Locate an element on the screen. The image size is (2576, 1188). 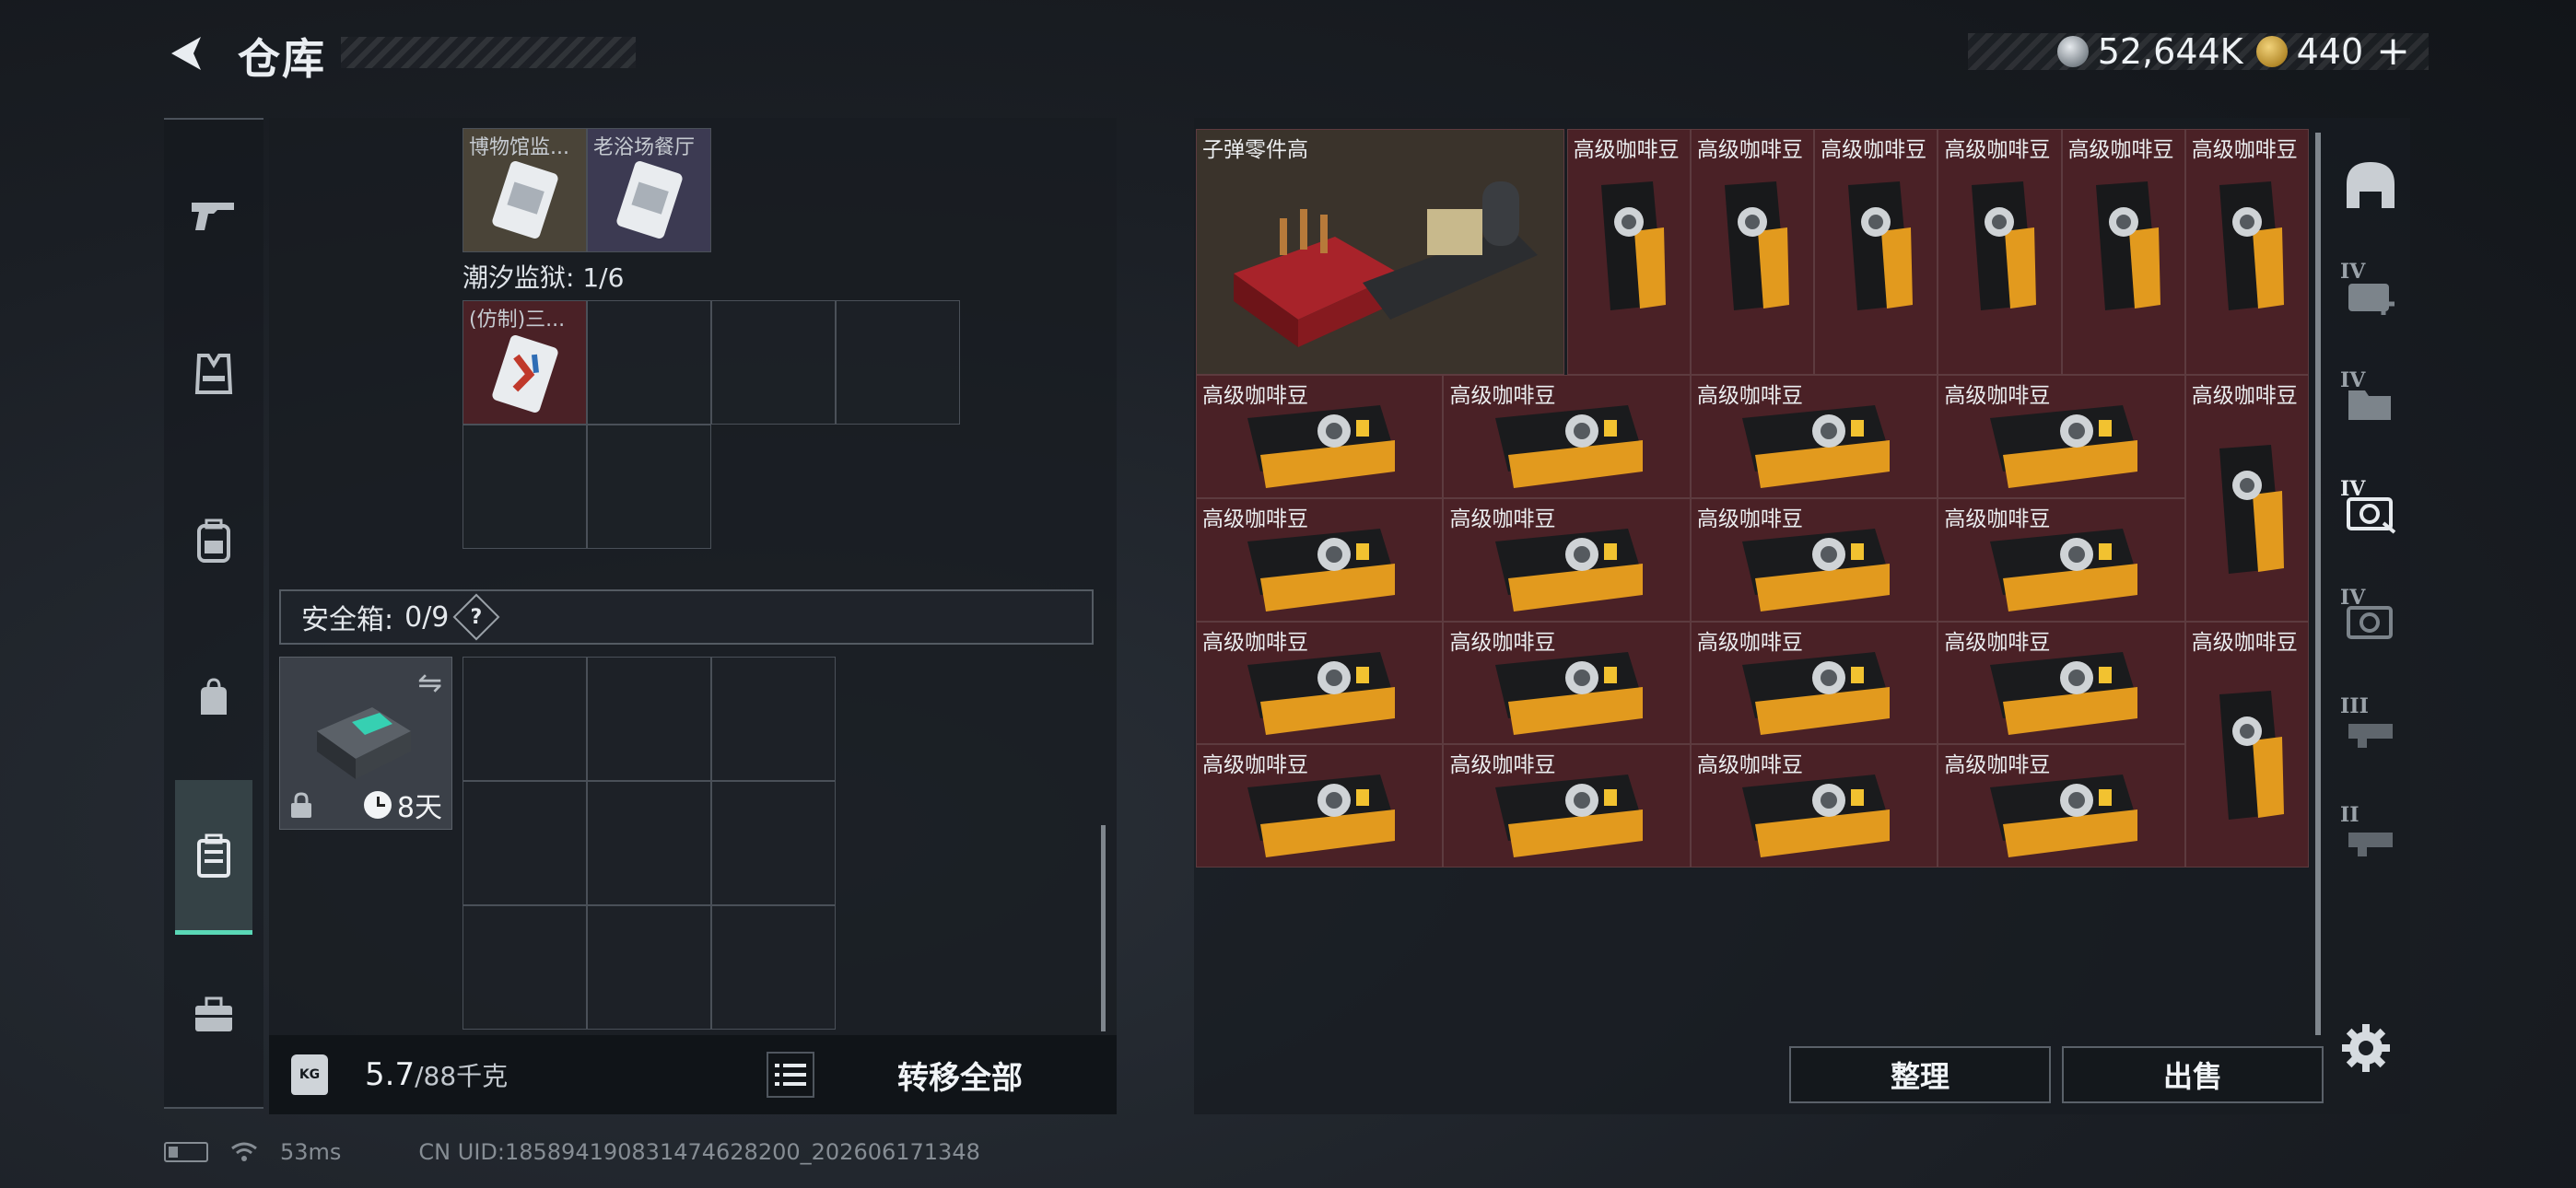
nav-backpack is located at coordinates (213, 541).